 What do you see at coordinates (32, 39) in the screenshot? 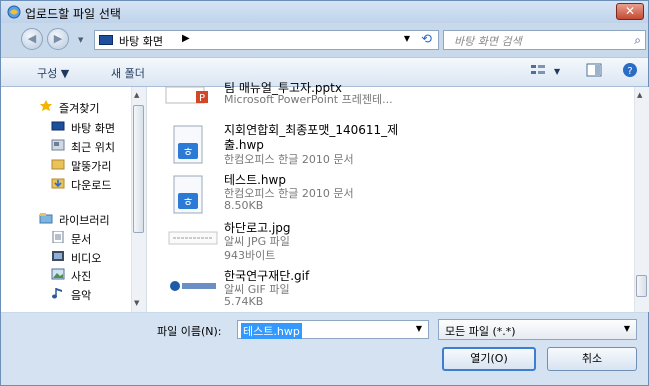
I see `back-button: ◀` at bounding box center [32, 39].